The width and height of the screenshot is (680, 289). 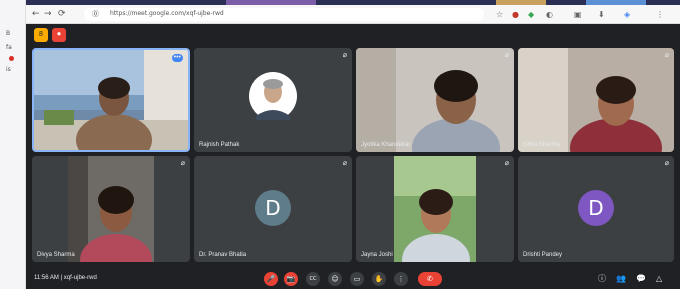 I want to click on participant-name: Drishti Pandey, so click(x=543, y=255).